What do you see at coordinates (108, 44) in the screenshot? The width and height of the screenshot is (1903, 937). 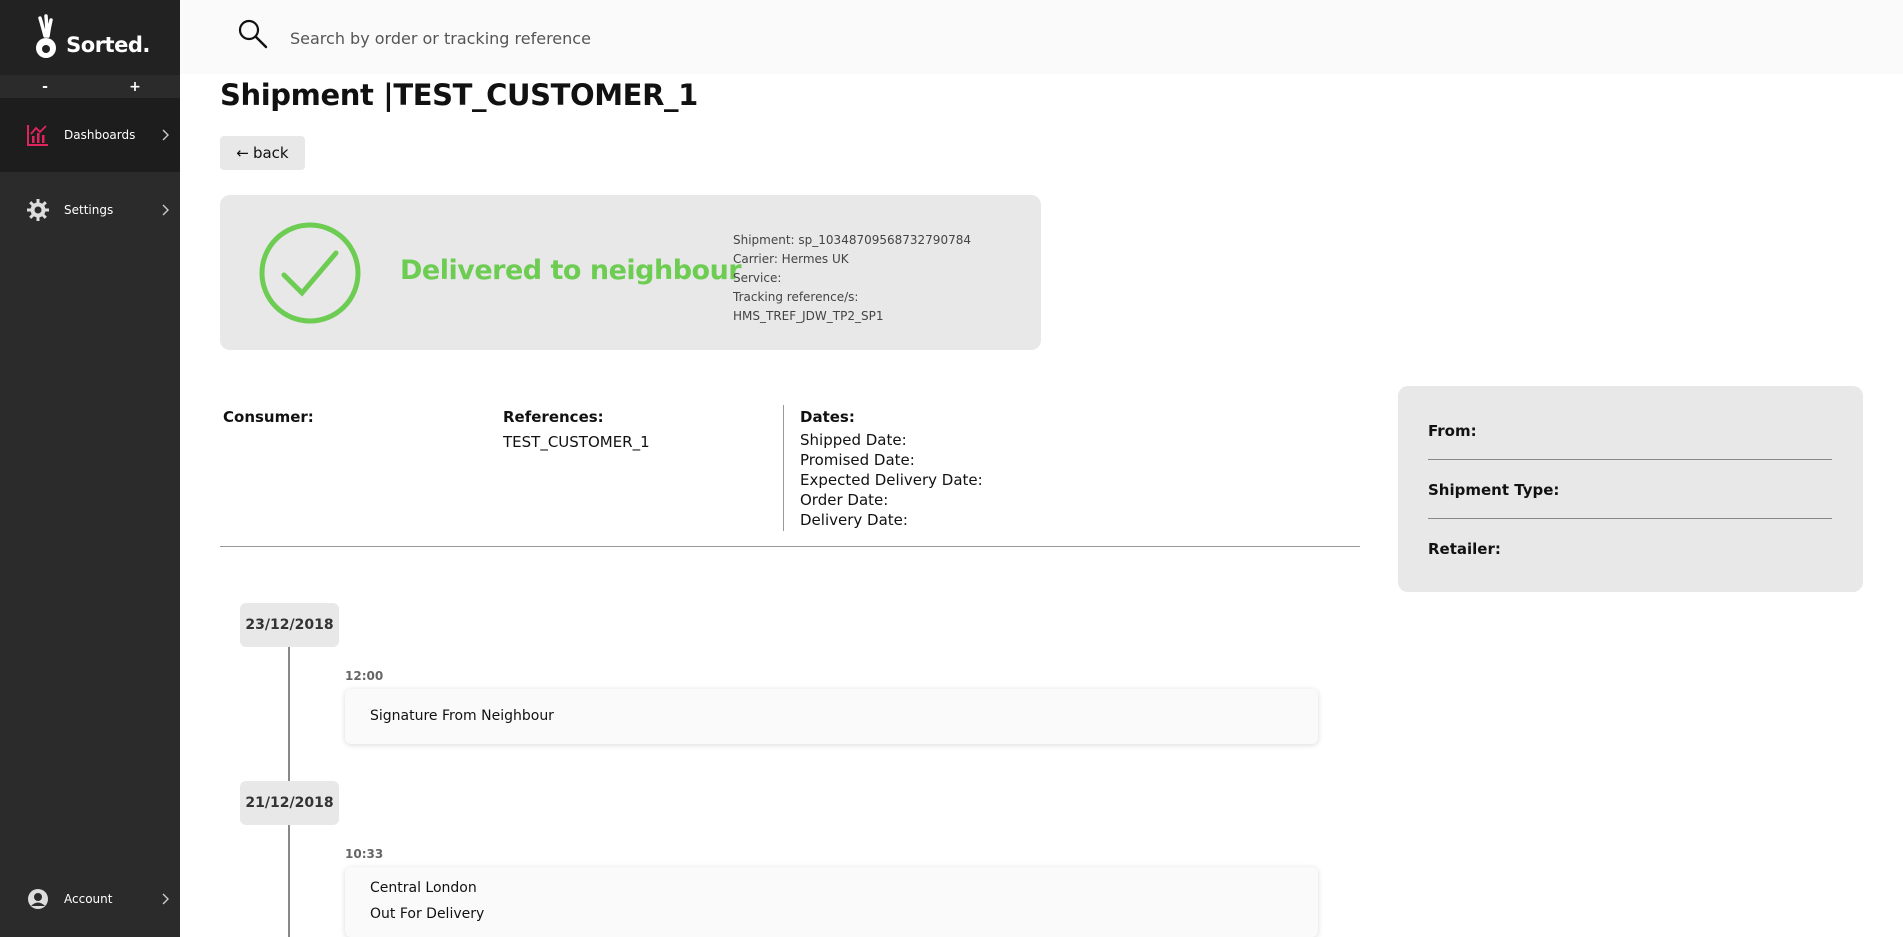 I see `logo-text: Sorted.` at bounding box center [108, 44].